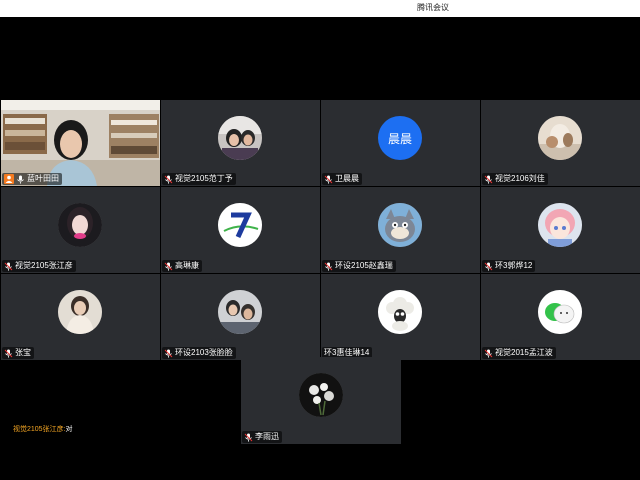 The image size is (640, 480). I want to click on participant-tile: 晨晨 卫晨晨, so click(400, 143).